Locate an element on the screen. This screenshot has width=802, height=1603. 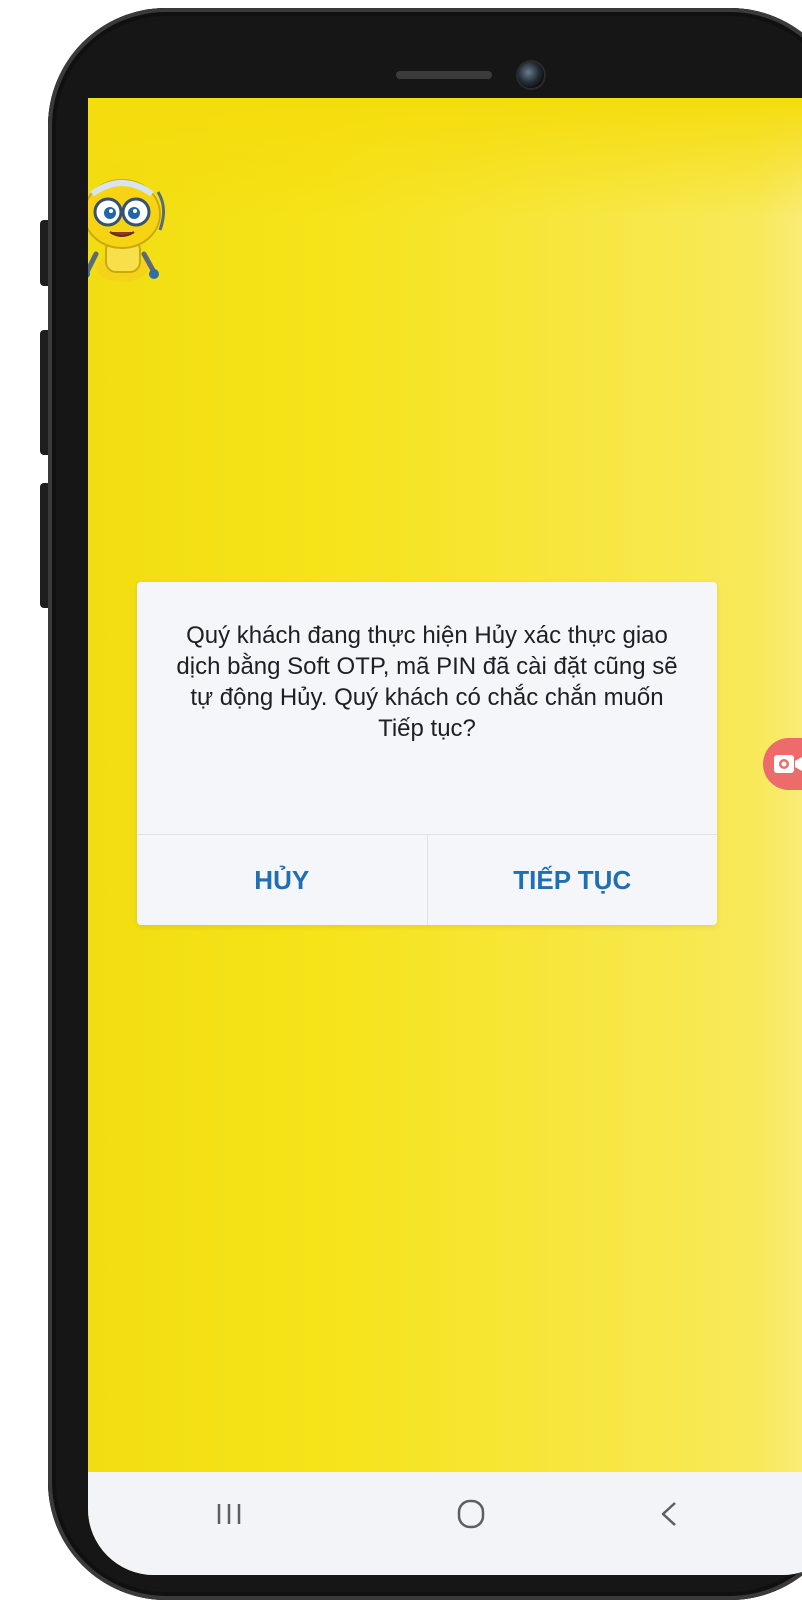
back-icon is located at coordinates (668, 1514).